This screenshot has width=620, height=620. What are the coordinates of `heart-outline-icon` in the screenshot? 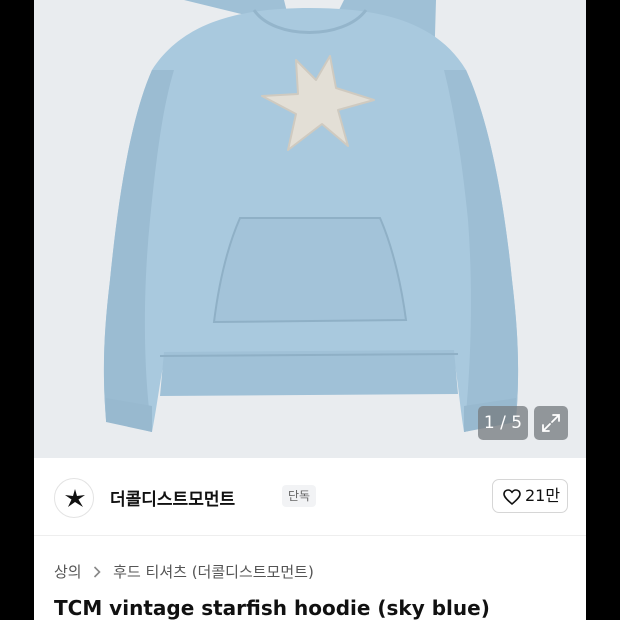 It's located at (512, 497).